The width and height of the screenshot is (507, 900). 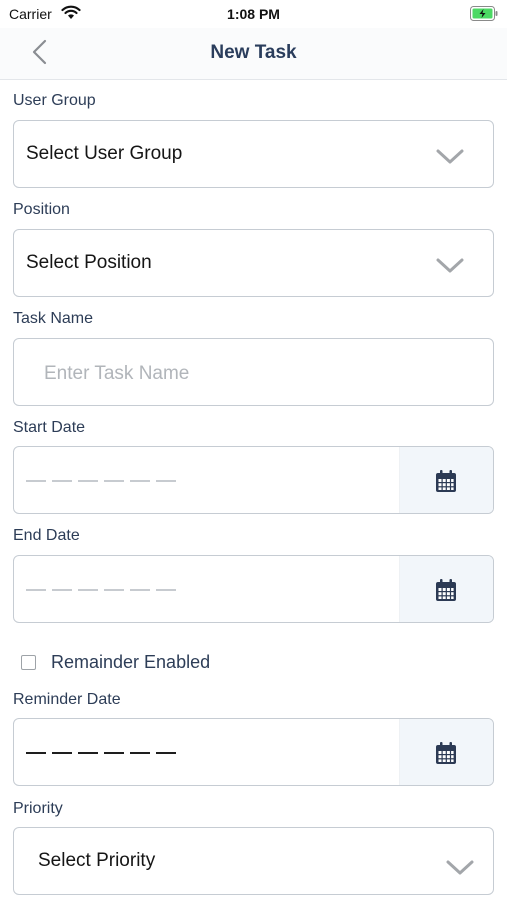 What do you see at coordinates (253, 154) in the screenshot?
I see `user-group-select: Select User Group` at bounding box center [253, 154].